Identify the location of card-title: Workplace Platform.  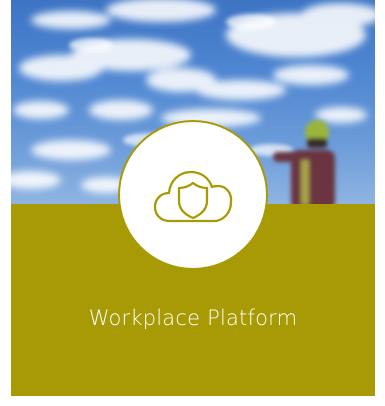
(193, 318).